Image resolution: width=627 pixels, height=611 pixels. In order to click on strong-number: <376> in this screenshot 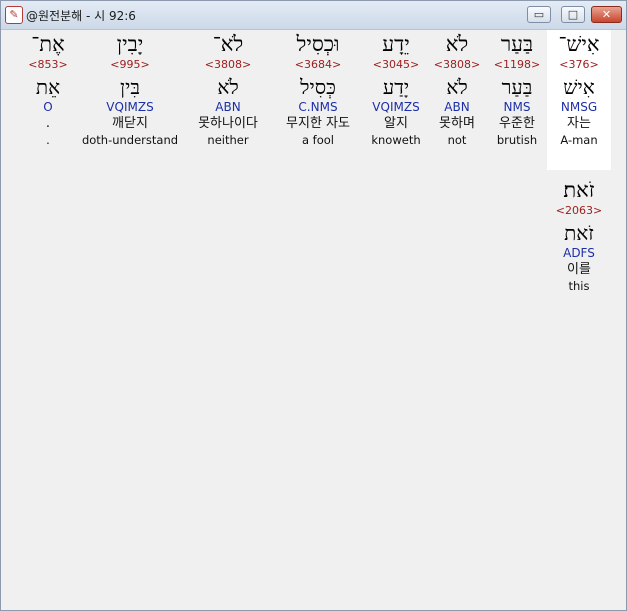, I will do `click(579, 66)`.